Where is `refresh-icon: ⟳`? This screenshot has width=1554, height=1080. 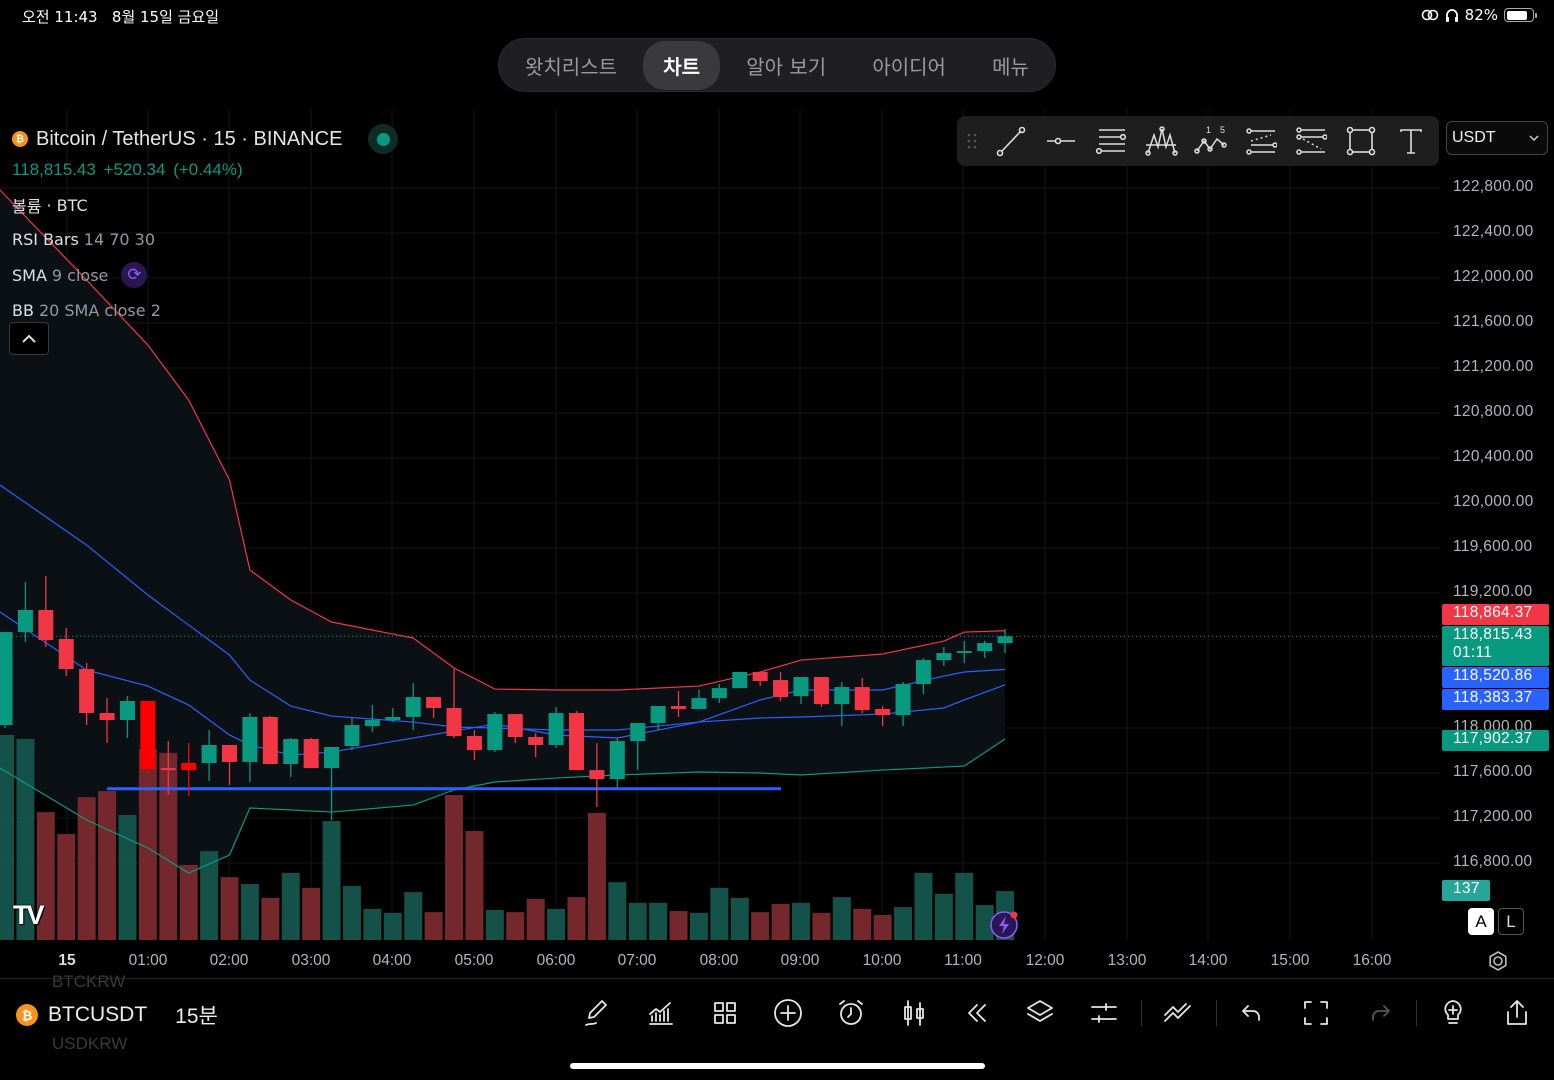 refresh-icon: ⟳ is located at coordinates (134, 275).